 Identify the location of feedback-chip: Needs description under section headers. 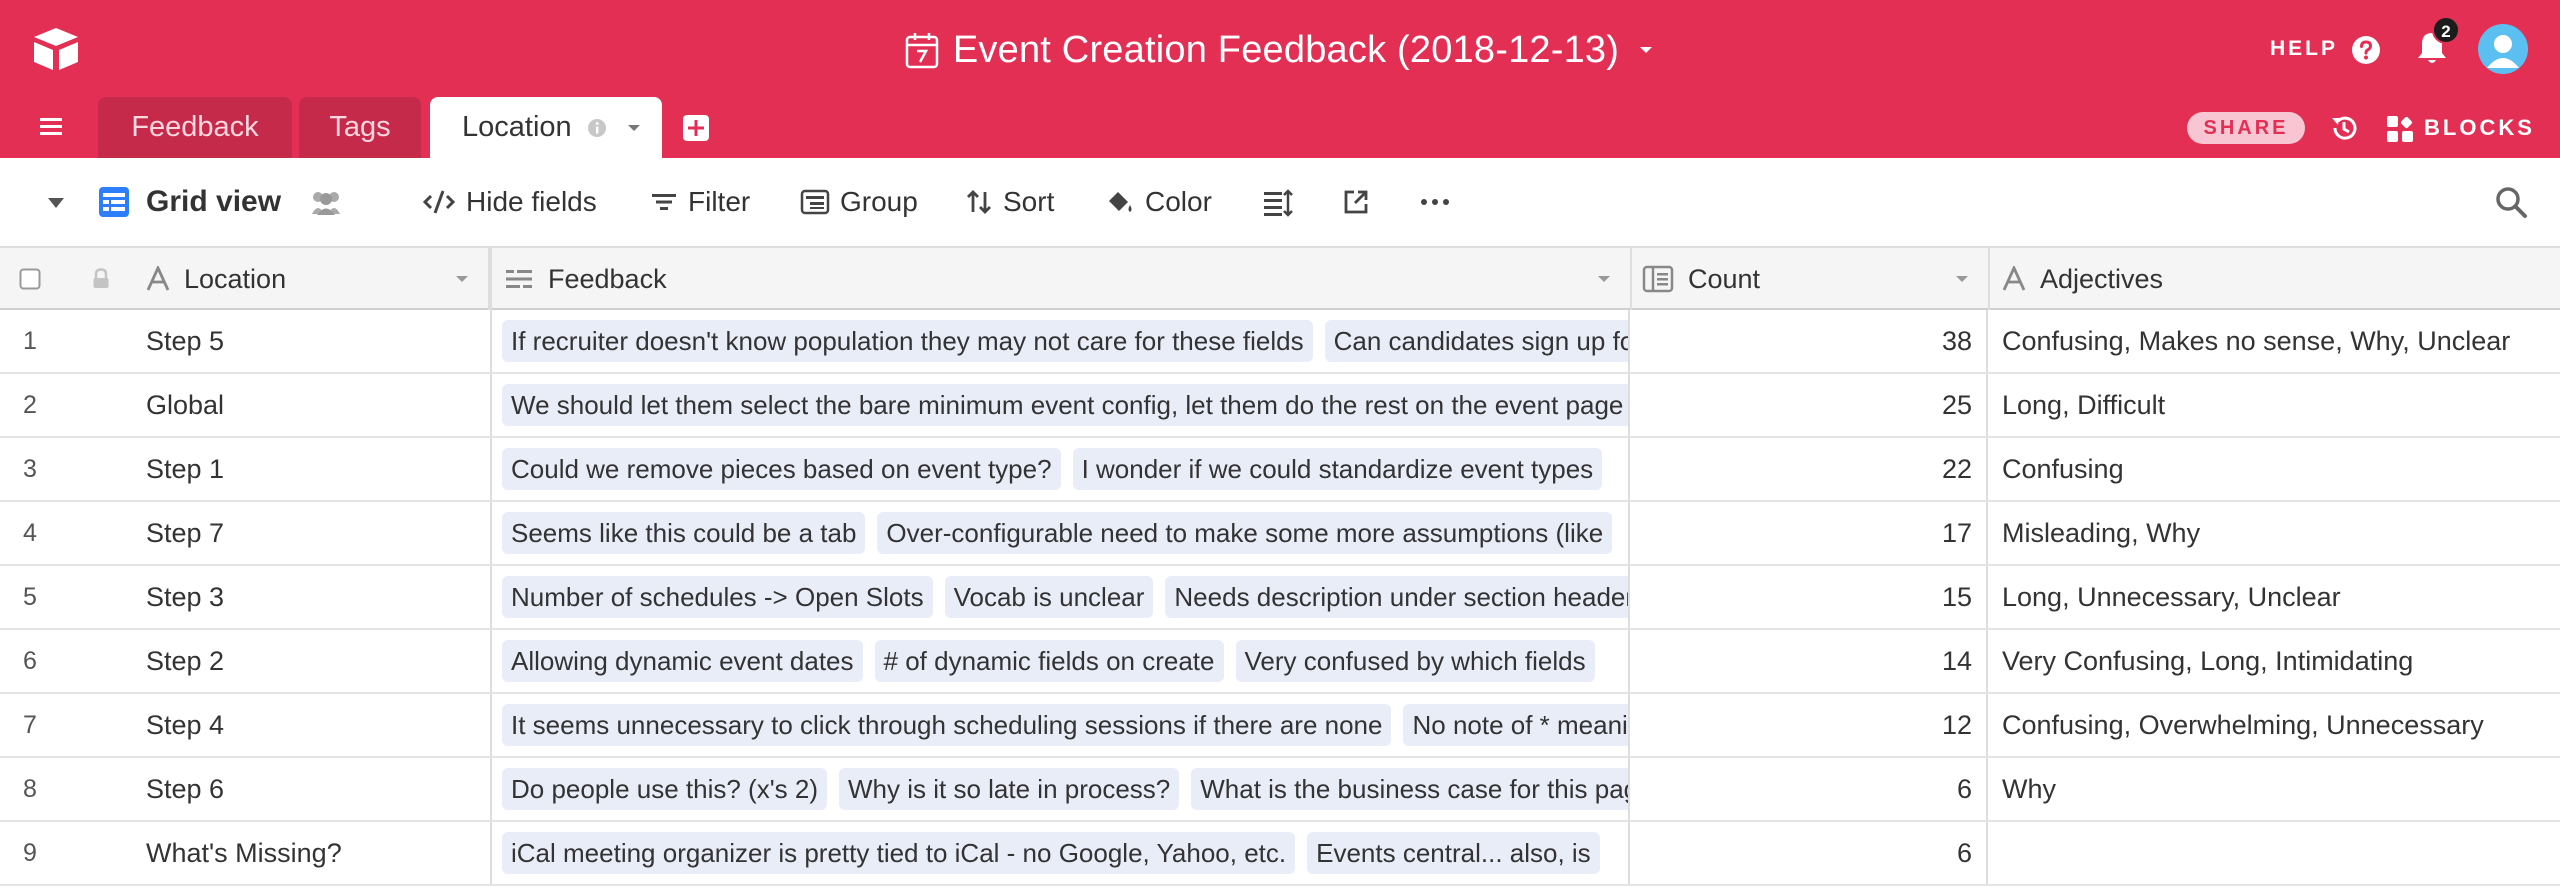
(1396, 597).